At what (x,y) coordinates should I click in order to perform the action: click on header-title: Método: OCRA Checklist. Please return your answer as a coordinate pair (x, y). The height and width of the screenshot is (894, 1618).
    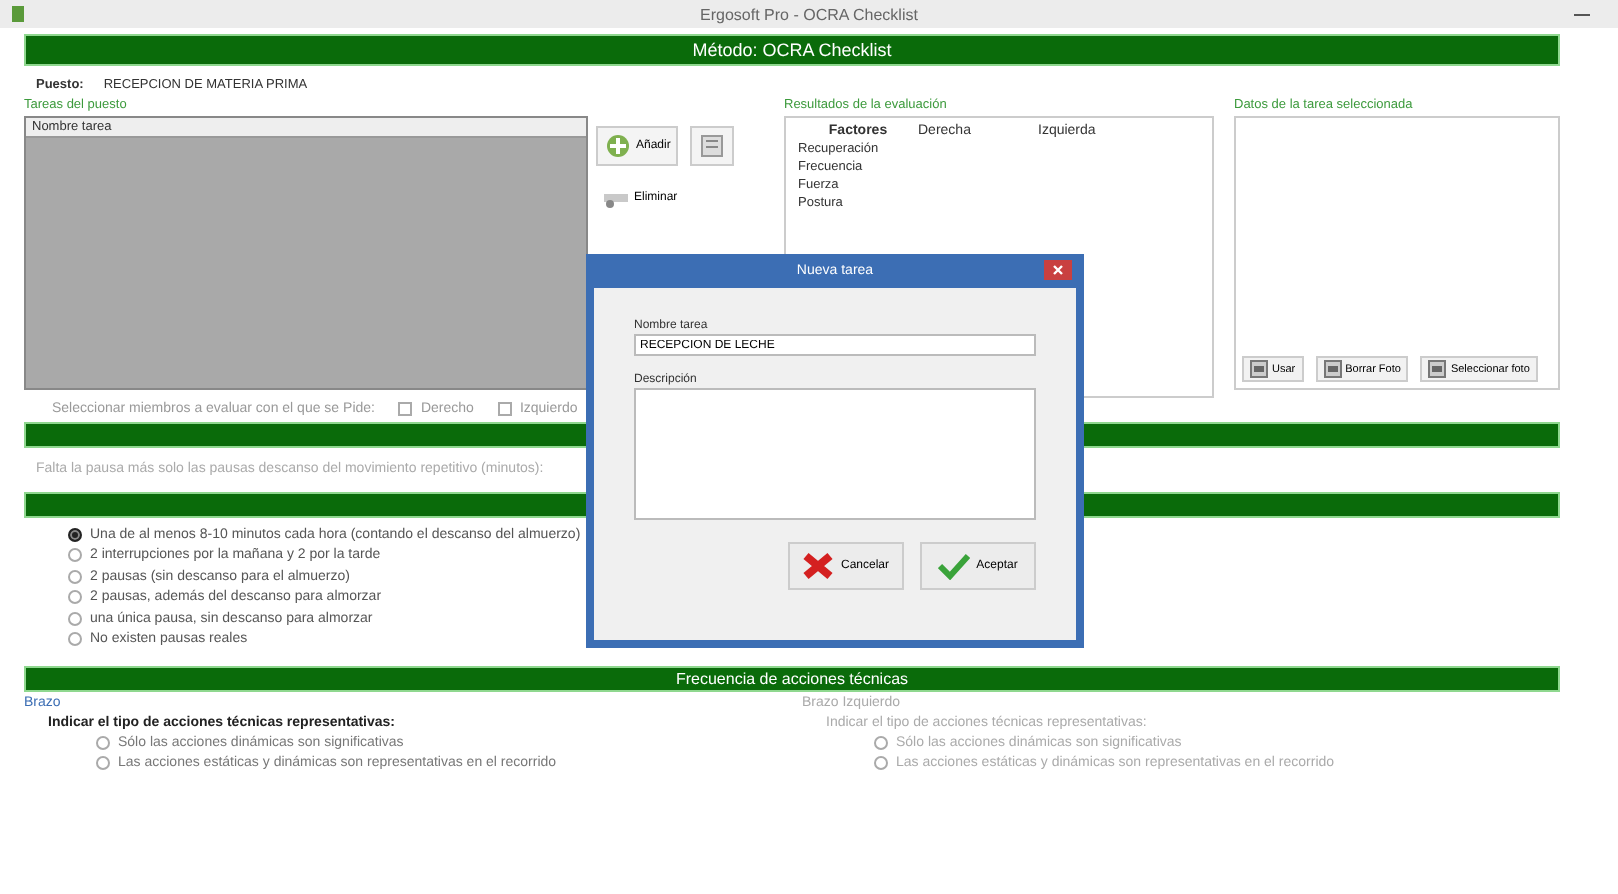
    Looking at the image, I should click on (792, 50).